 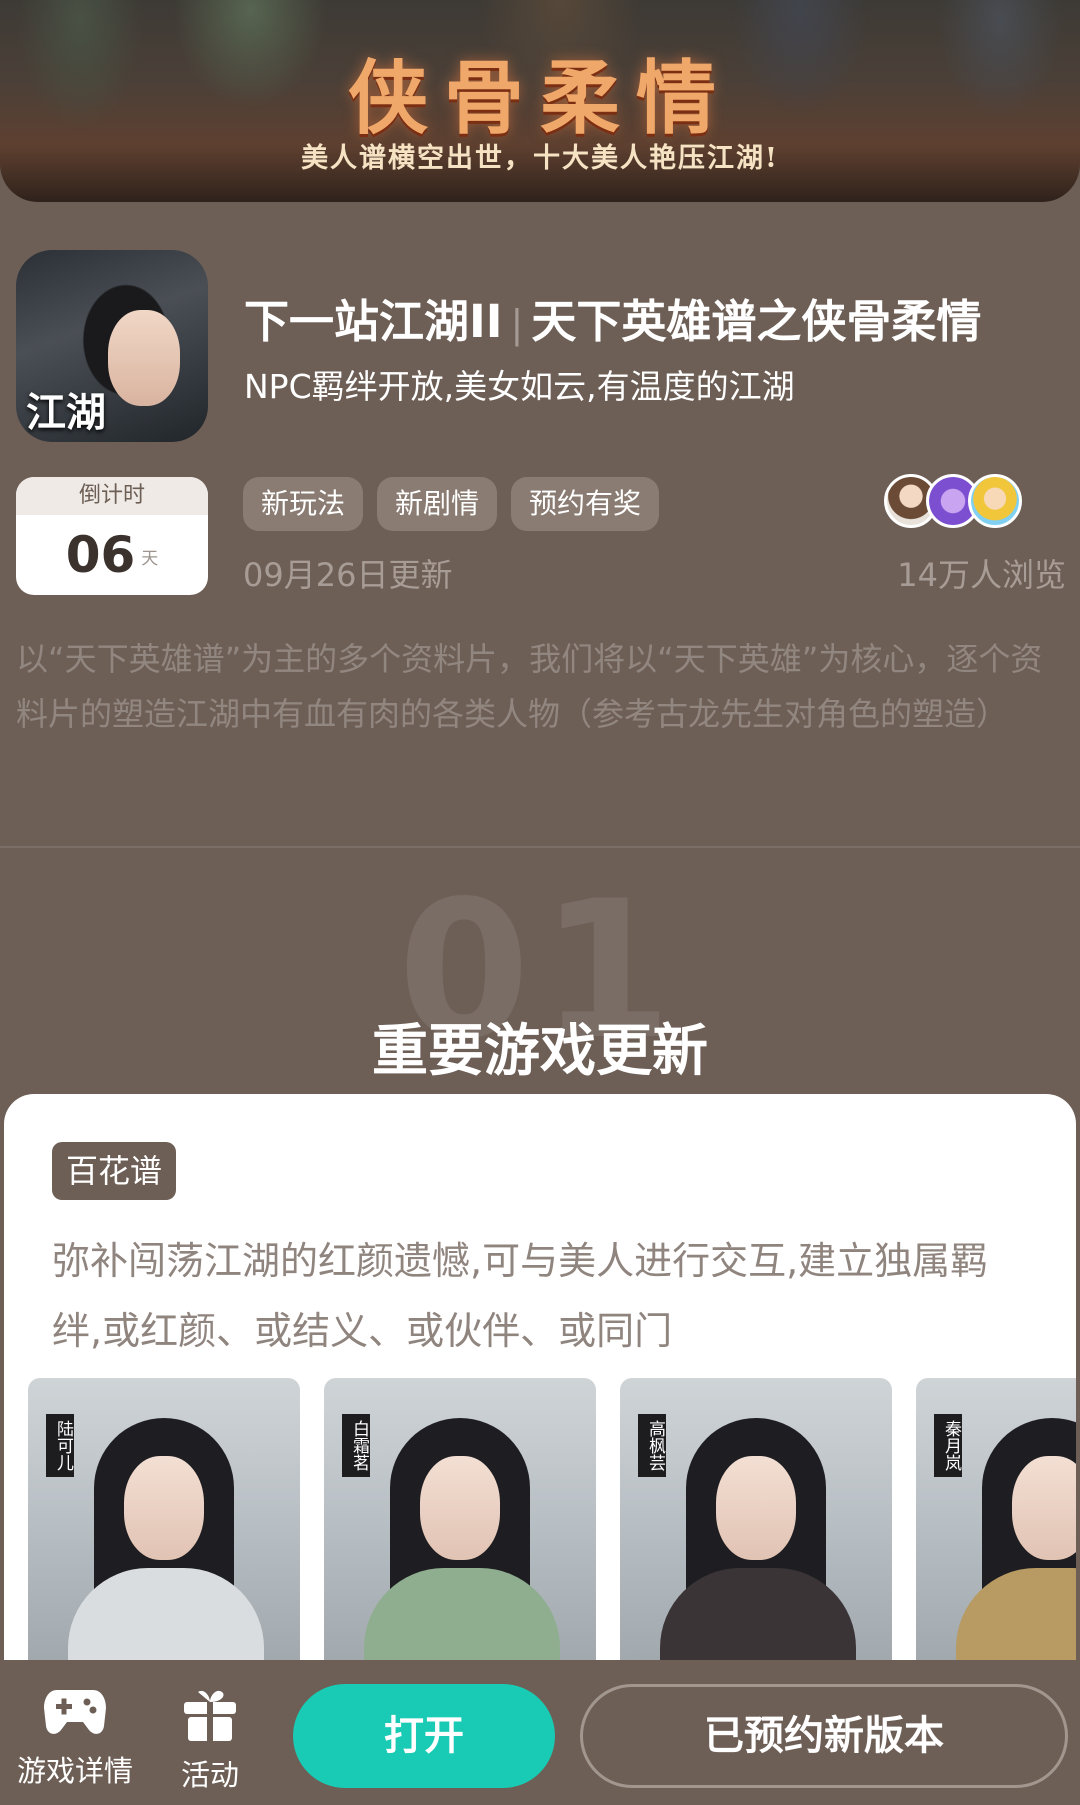 I want to click on game-details-label: 游戏详情, so click(x=74, y=1771).